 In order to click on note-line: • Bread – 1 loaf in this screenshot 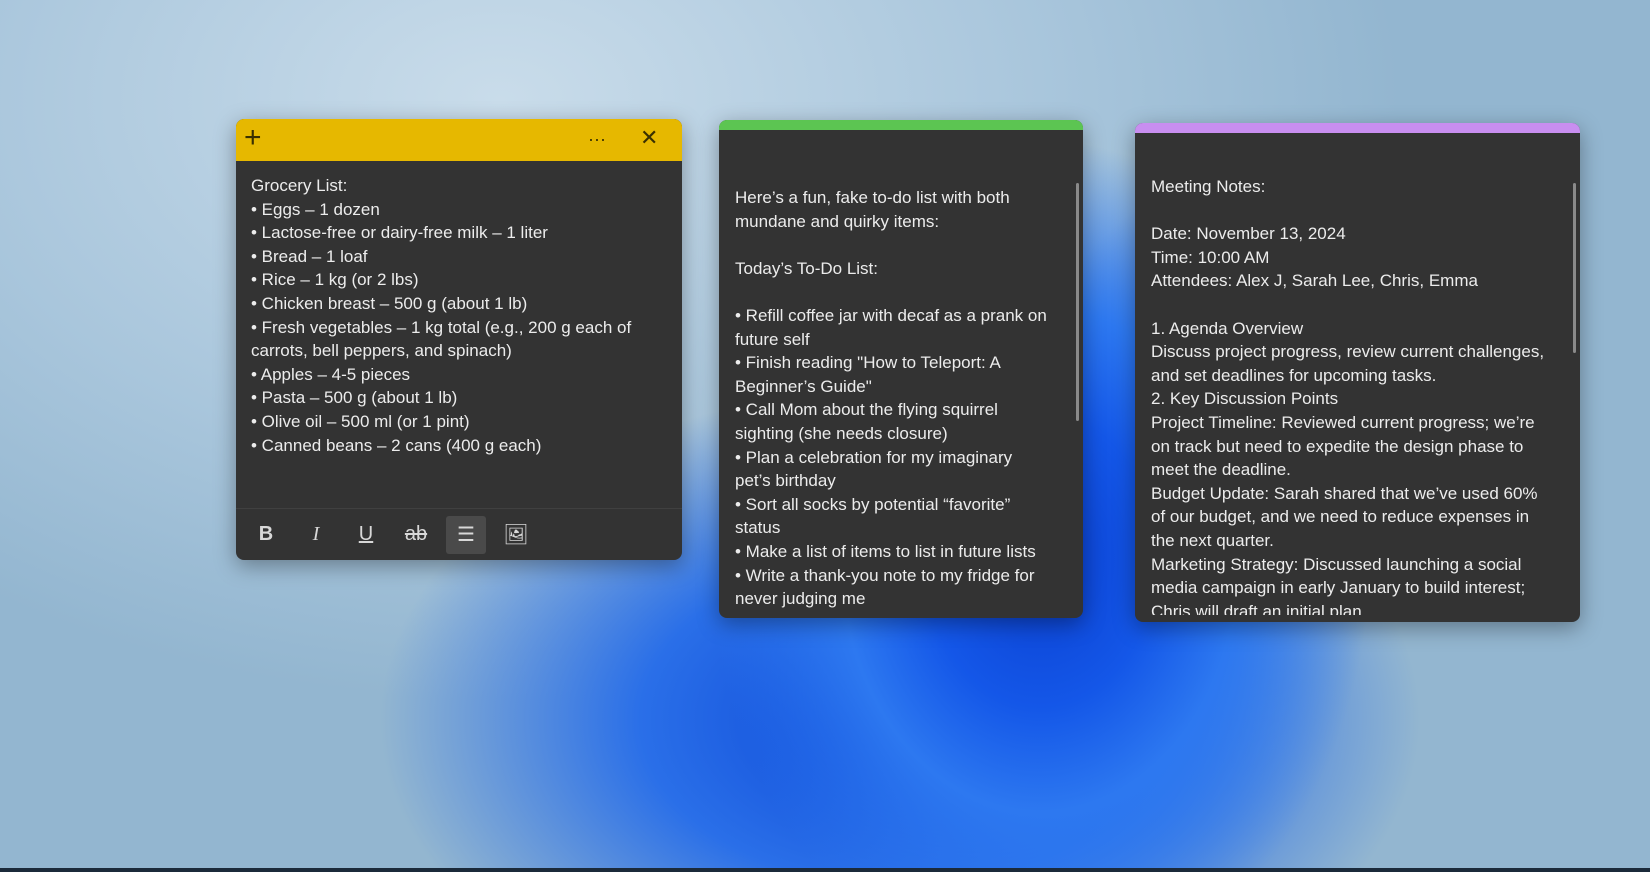, I will do `click(309, 256)`.